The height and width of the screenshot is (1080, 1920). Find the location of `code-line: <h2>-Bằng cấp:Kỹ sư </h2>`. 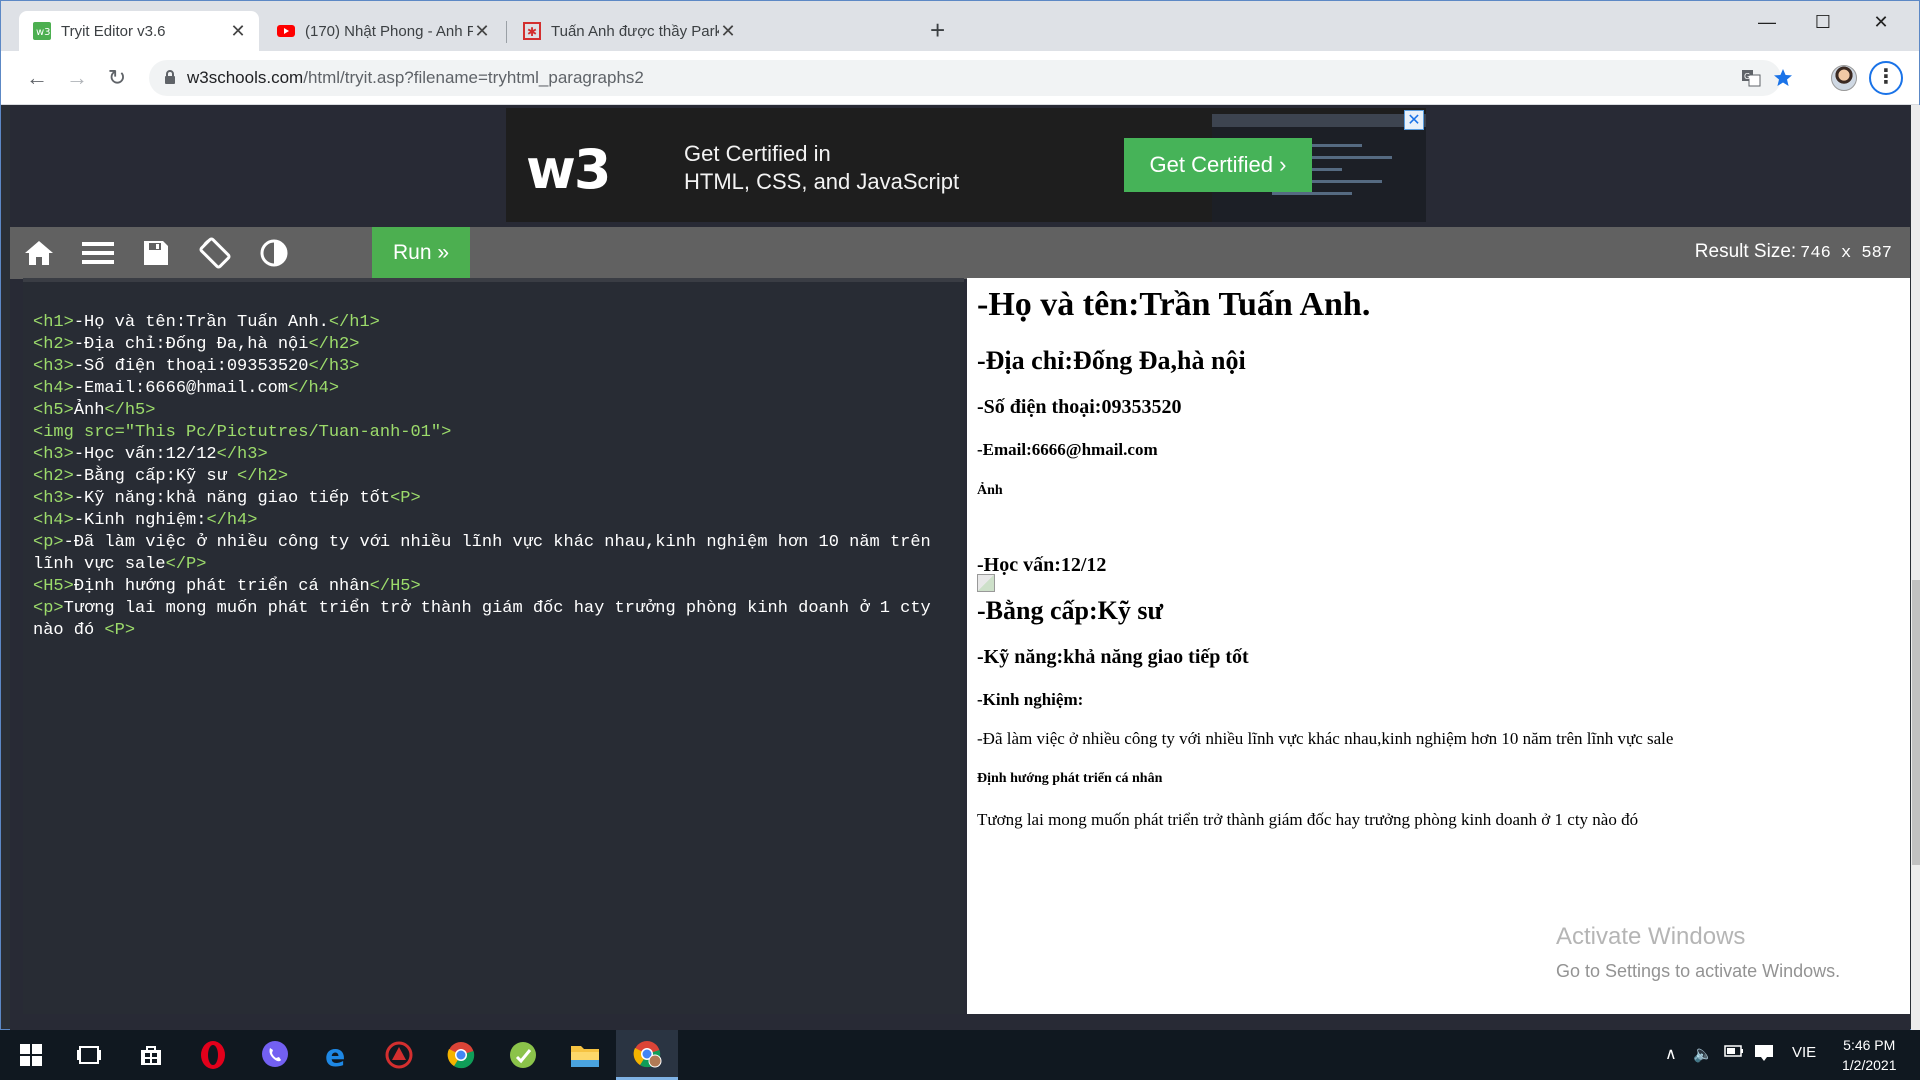

code-line: <h2>-Bằng cấp:Kỹ sư </h2> is located at coordinates (498, 477).